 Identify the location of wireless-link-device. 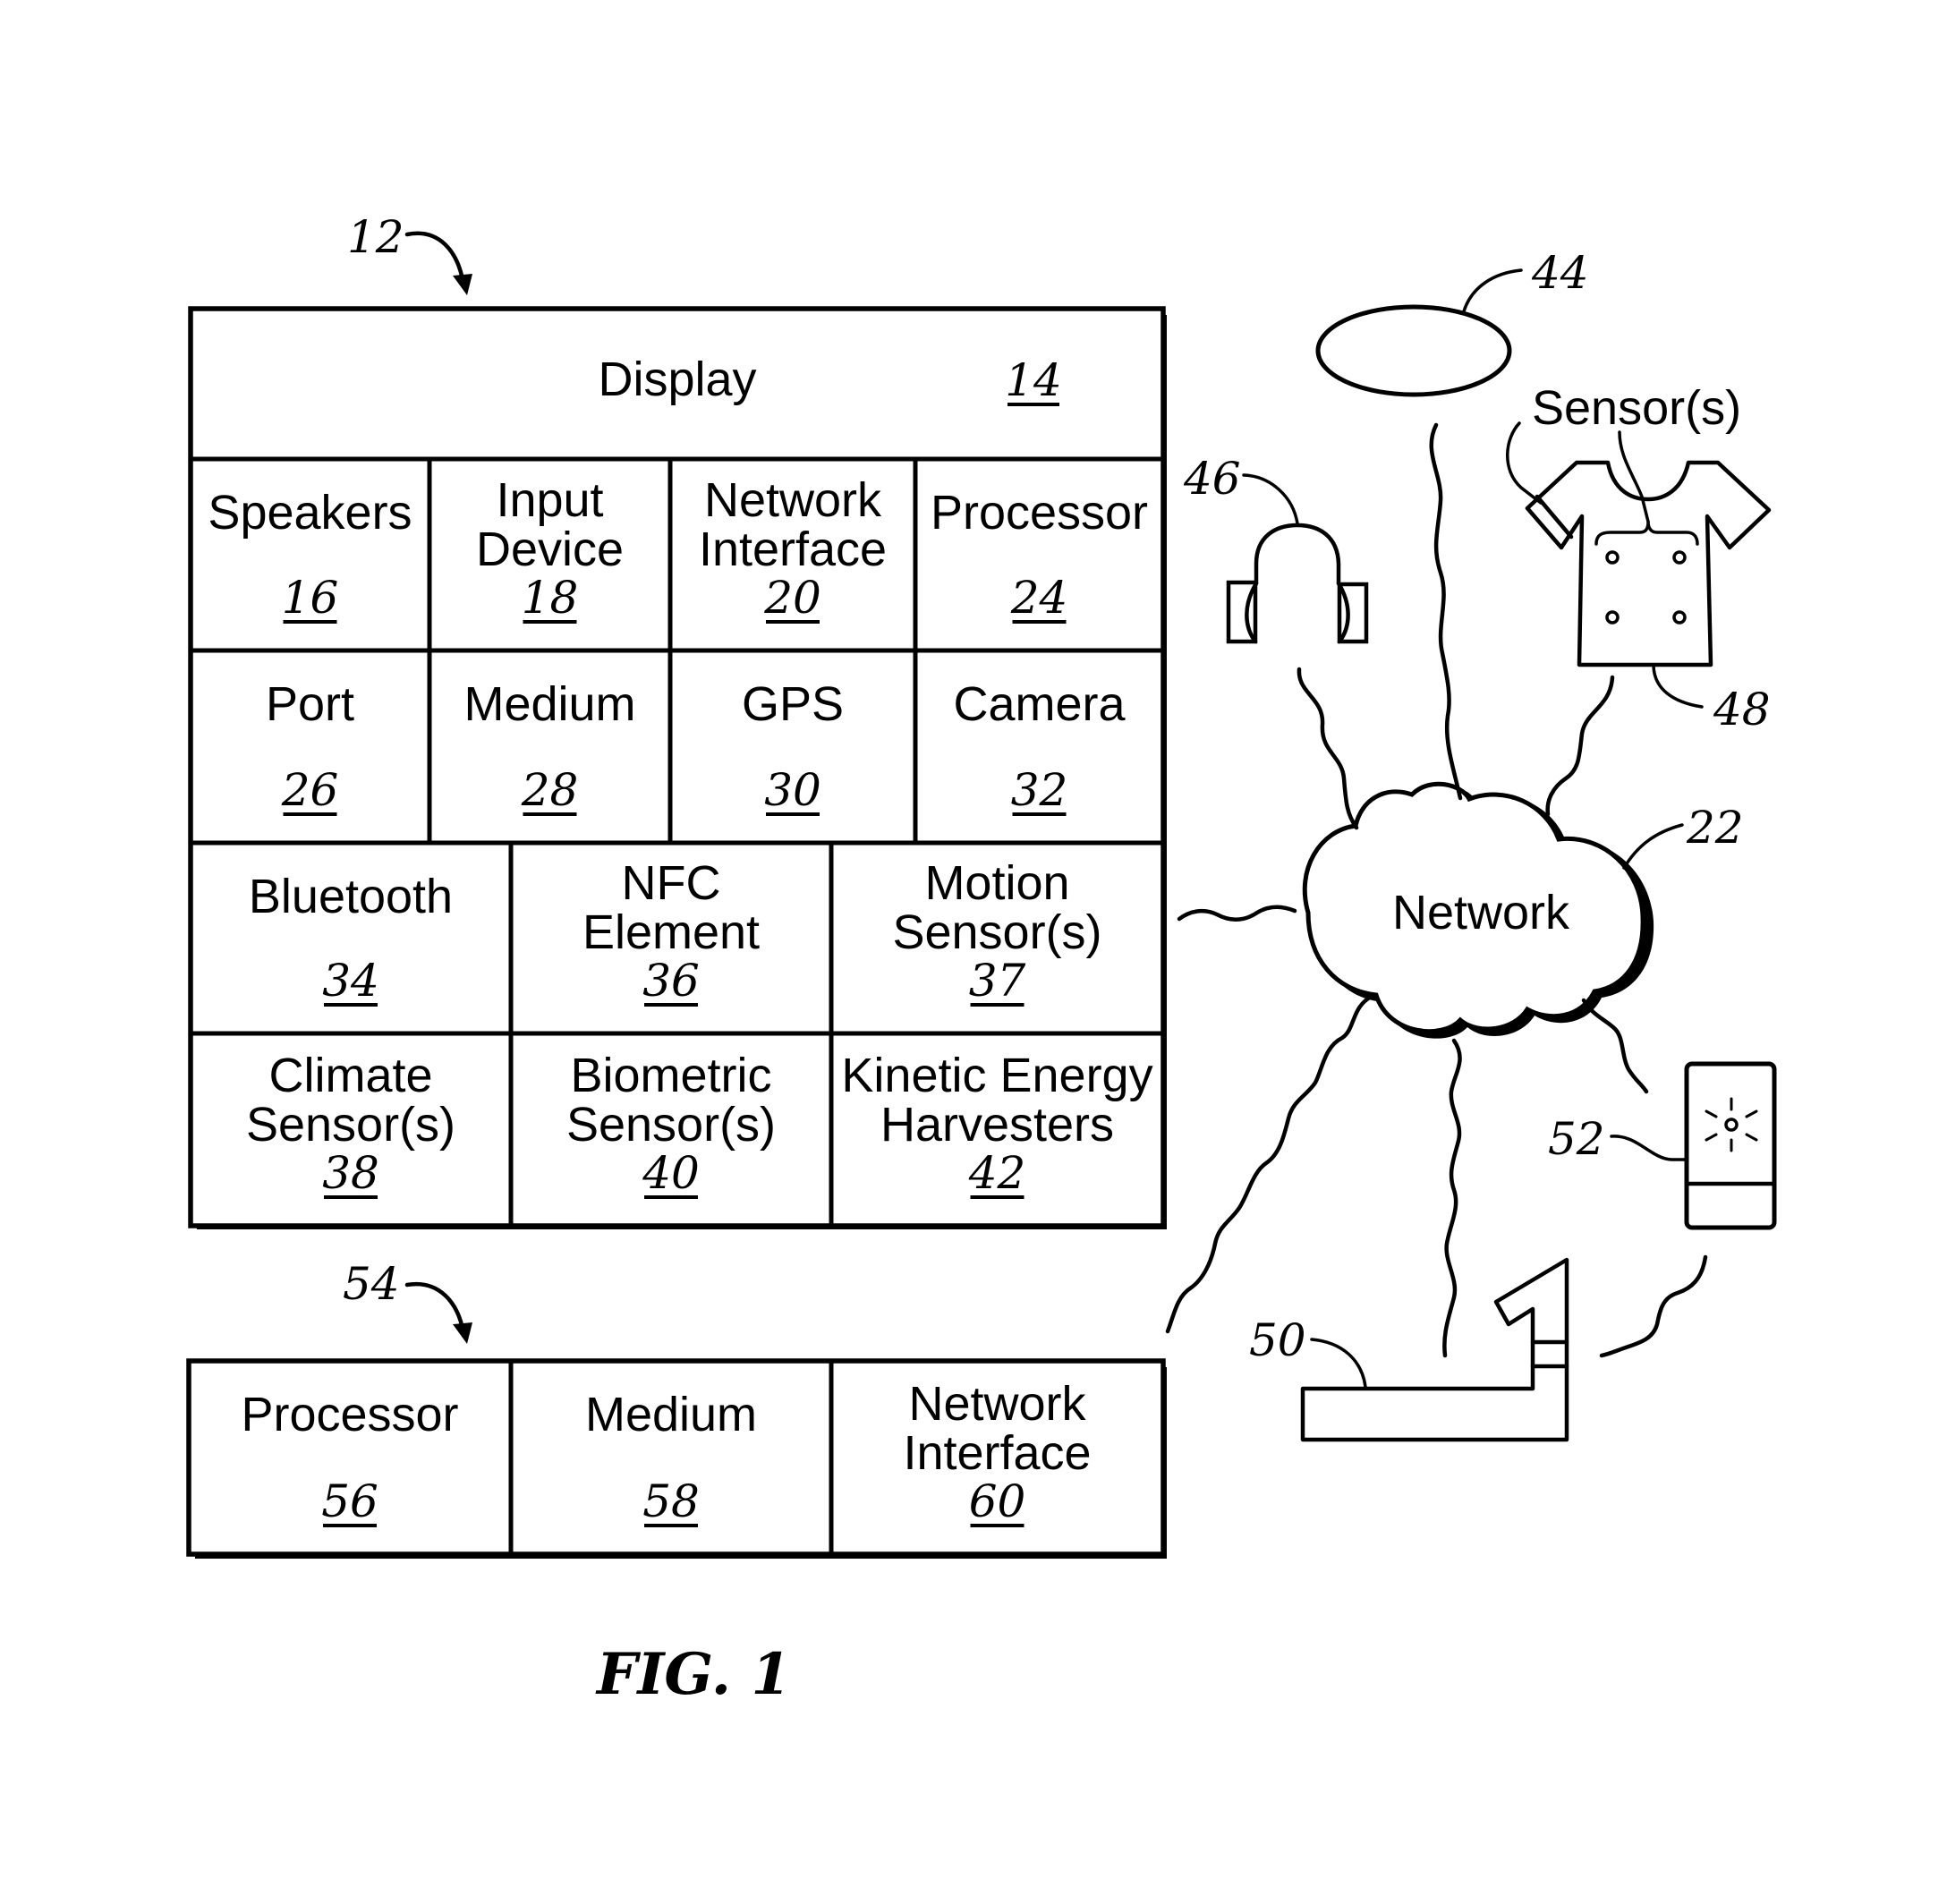
(1237, 913).